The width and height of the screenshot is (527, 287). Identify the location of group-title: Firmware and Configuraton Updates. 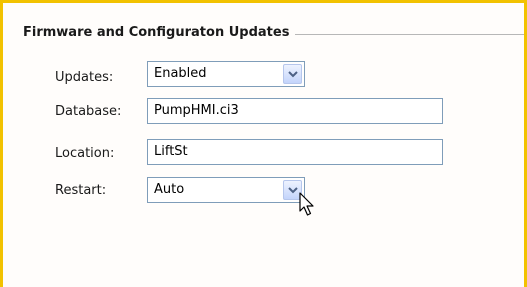
(159, 32).